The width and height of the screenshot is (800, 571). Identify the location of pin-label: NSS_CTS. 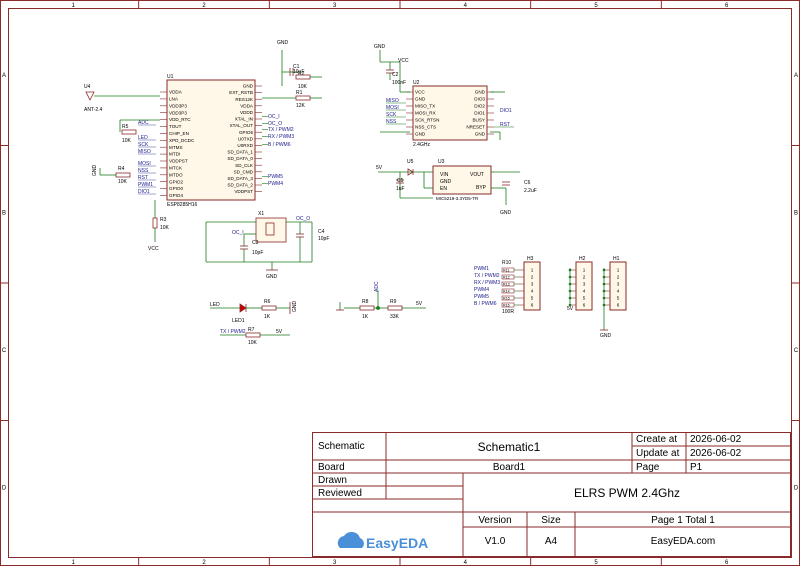
(425, 127).